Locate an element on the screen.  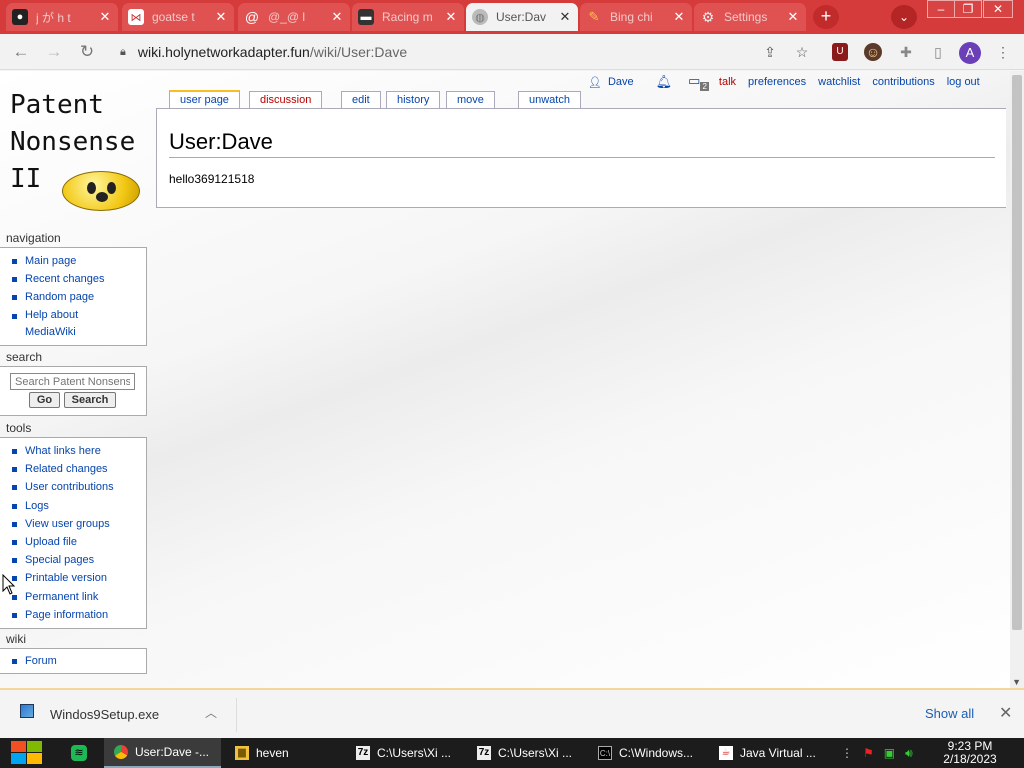
tab-unwatch: unwatch is located at coordinates (549, 99).